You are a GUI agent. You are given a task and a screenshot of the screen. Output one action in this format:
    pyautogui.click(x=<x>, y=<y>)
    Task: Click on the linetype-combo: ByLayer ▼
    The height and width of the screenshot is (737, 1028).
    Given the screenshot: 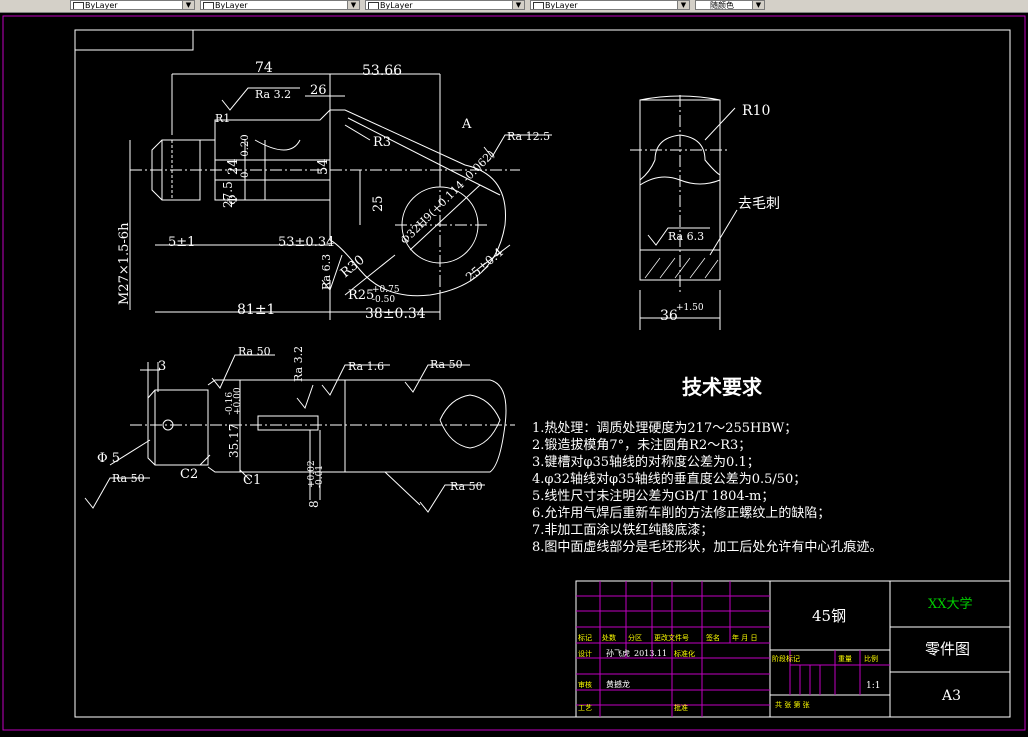 What is the action you would take?
    pyautogui.click(x=445, y=5)
    